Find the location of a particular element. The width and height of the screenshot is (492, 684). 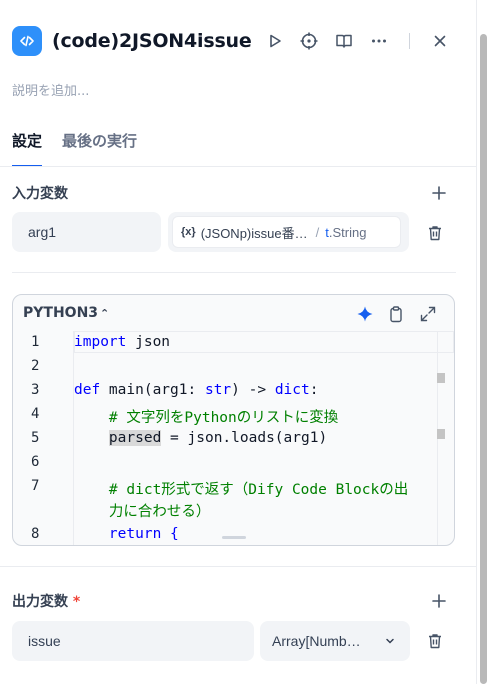

tab-bar: 設定 最後の実行 is located at coordinates (84, 148).